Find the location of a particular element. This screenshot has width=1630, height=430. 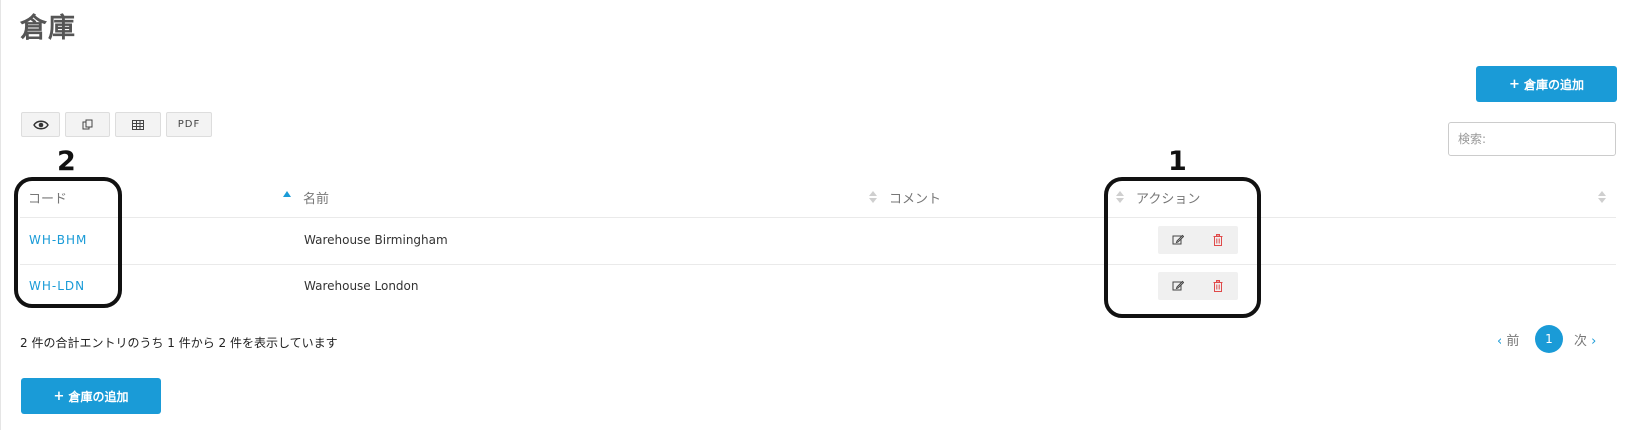

row-name: Warehouse Birmingham is located at coordinates (376, 240).